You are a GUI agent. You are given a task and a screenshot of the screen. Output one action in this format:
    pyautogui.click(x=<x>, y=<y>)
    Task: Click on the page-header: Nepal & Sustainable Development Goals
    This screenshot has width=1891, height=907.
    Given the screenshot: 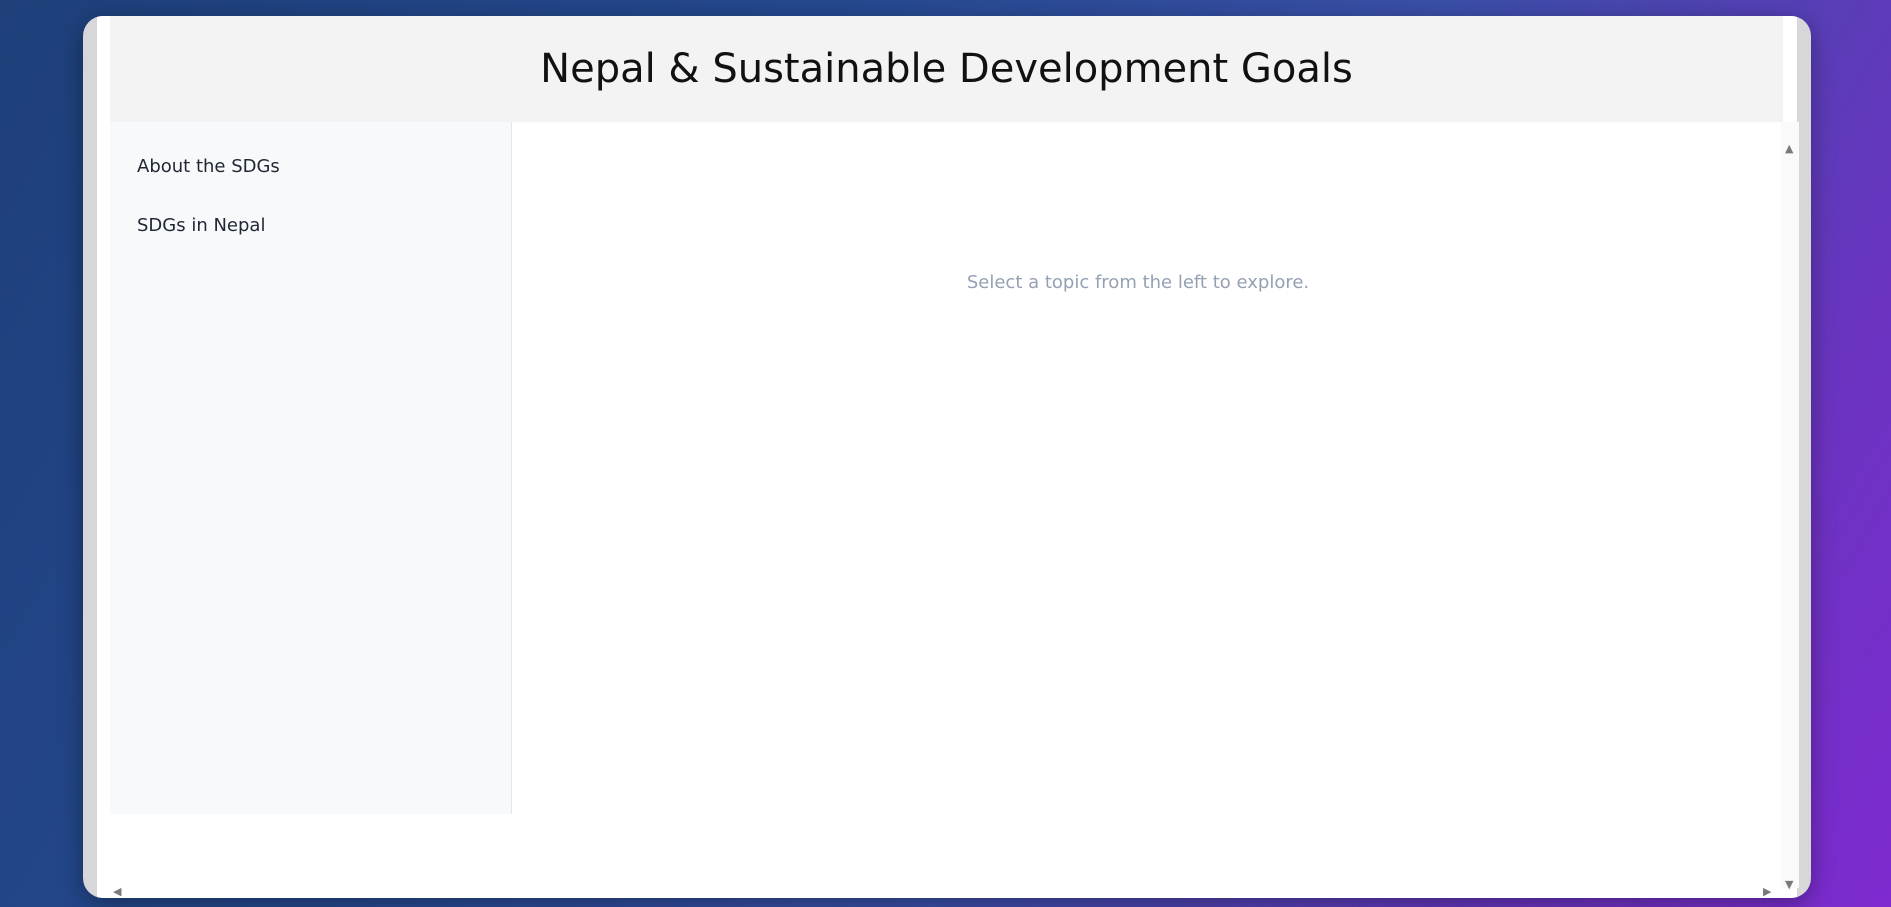 What is the action you would take?
    pyautogui.click(x=946, y=69)
    